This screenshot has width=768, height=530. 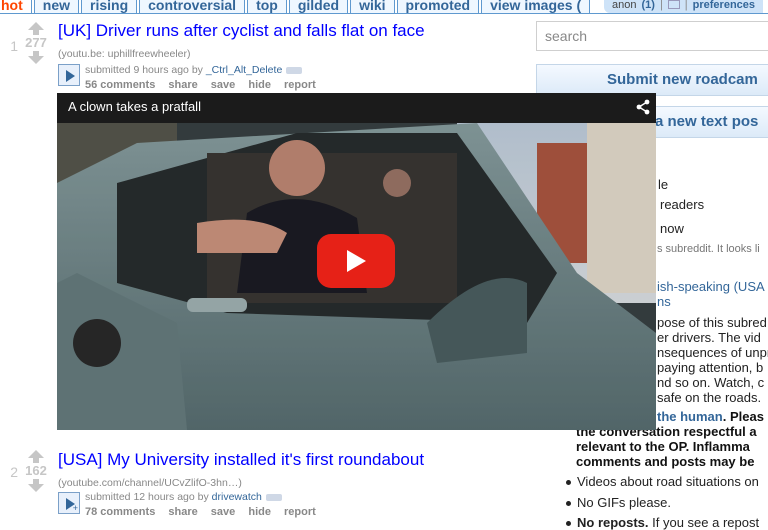 What do you see at coordinates (663, 446) in the screenshot?
I see `sidebar-rule-text: relevant to the OP. Inflamma` at bounding box center [663, 446].